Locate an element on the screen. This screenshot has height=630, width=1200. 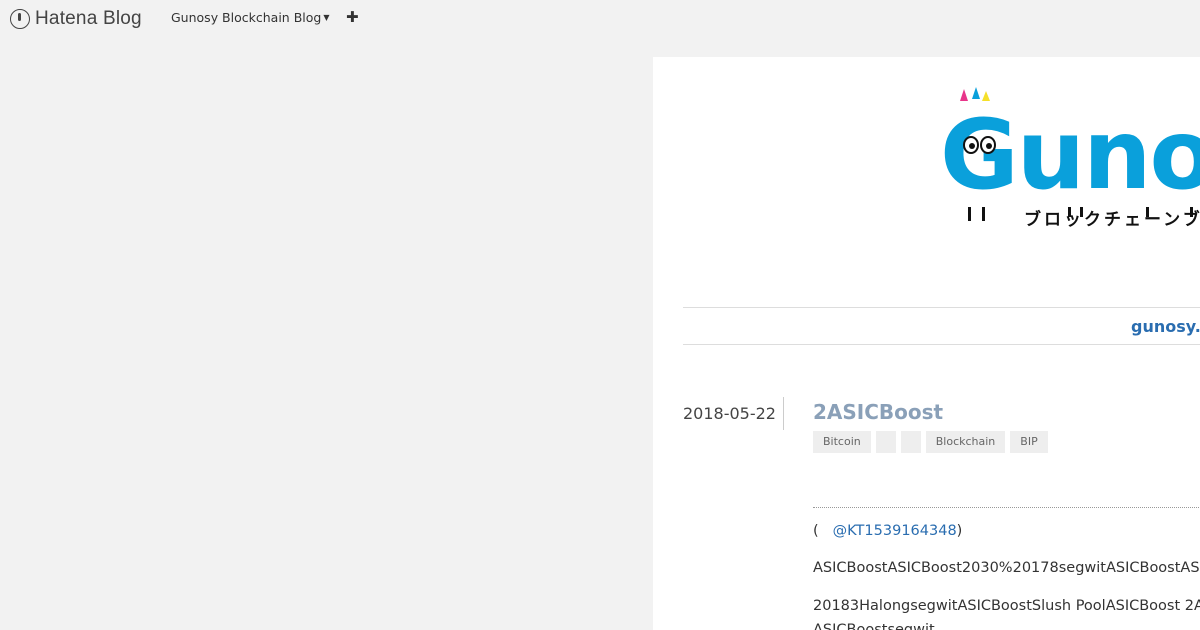
blog-name: Gunosy Blockchain Blog is located at coordinates (246, 17).